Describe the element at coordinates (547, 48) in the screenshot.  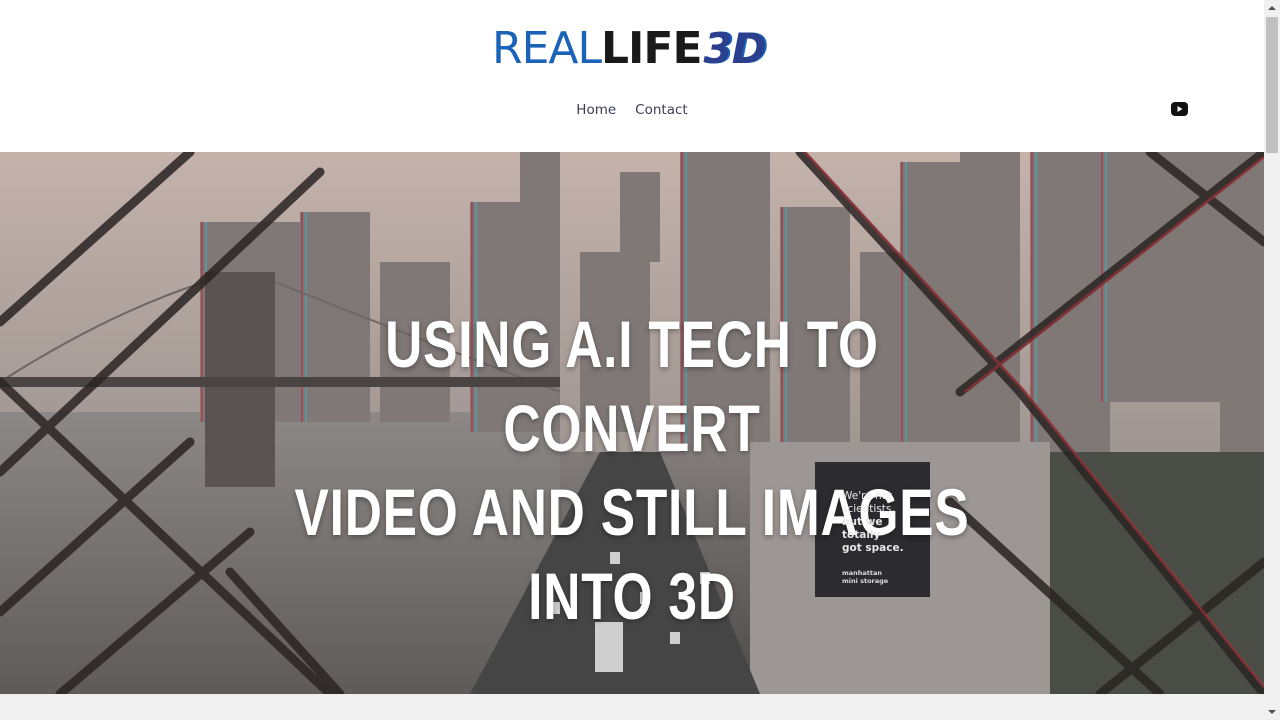
I see `logo-real-text: REAL` at that location.